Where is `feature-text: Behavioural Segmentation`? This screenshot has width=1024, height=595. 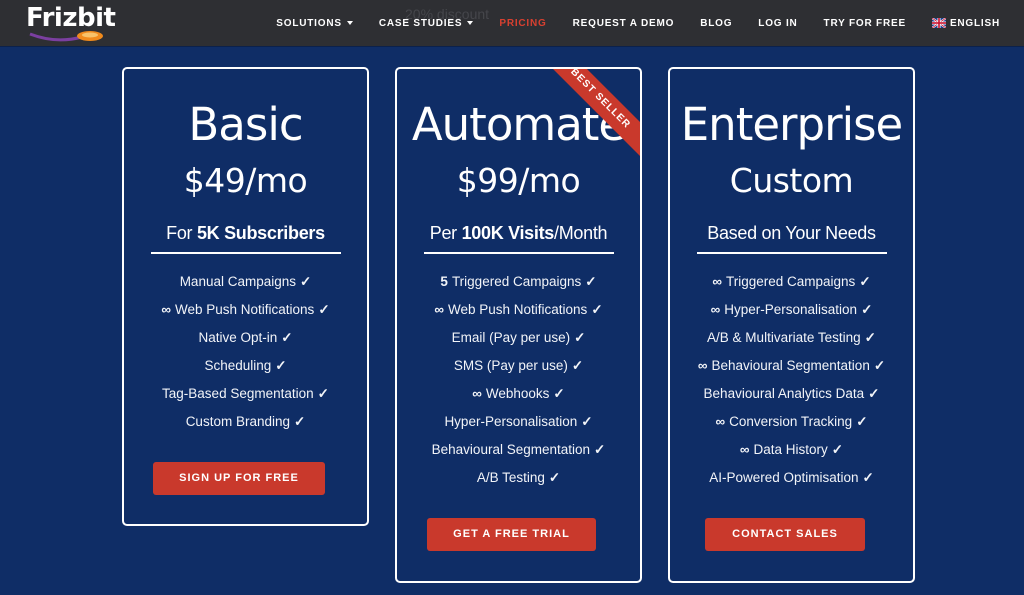 feature-text: Behavioural Segmentation is located at coordinates (790, 365).